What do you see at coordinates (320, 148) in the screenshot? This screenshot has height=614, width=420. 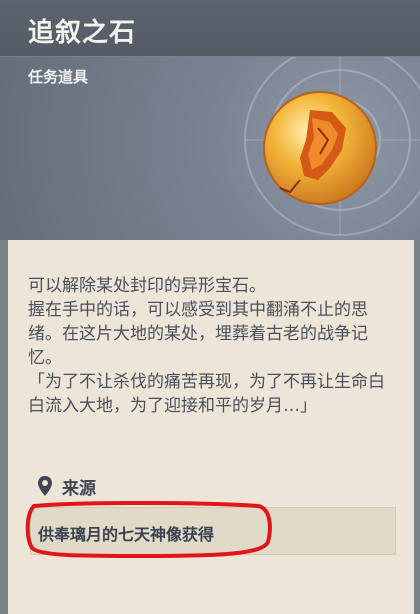 I see `stone-orb-icon` at bounding box center [320, 148].